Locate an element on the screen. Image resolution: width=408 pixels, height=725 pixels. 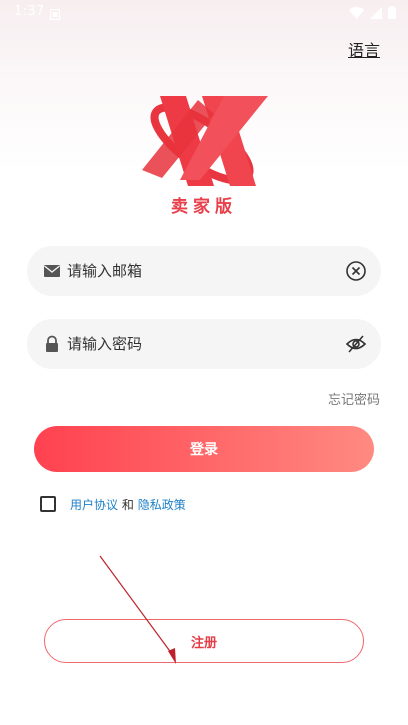
status-icons is located at coordinates (372, 13).